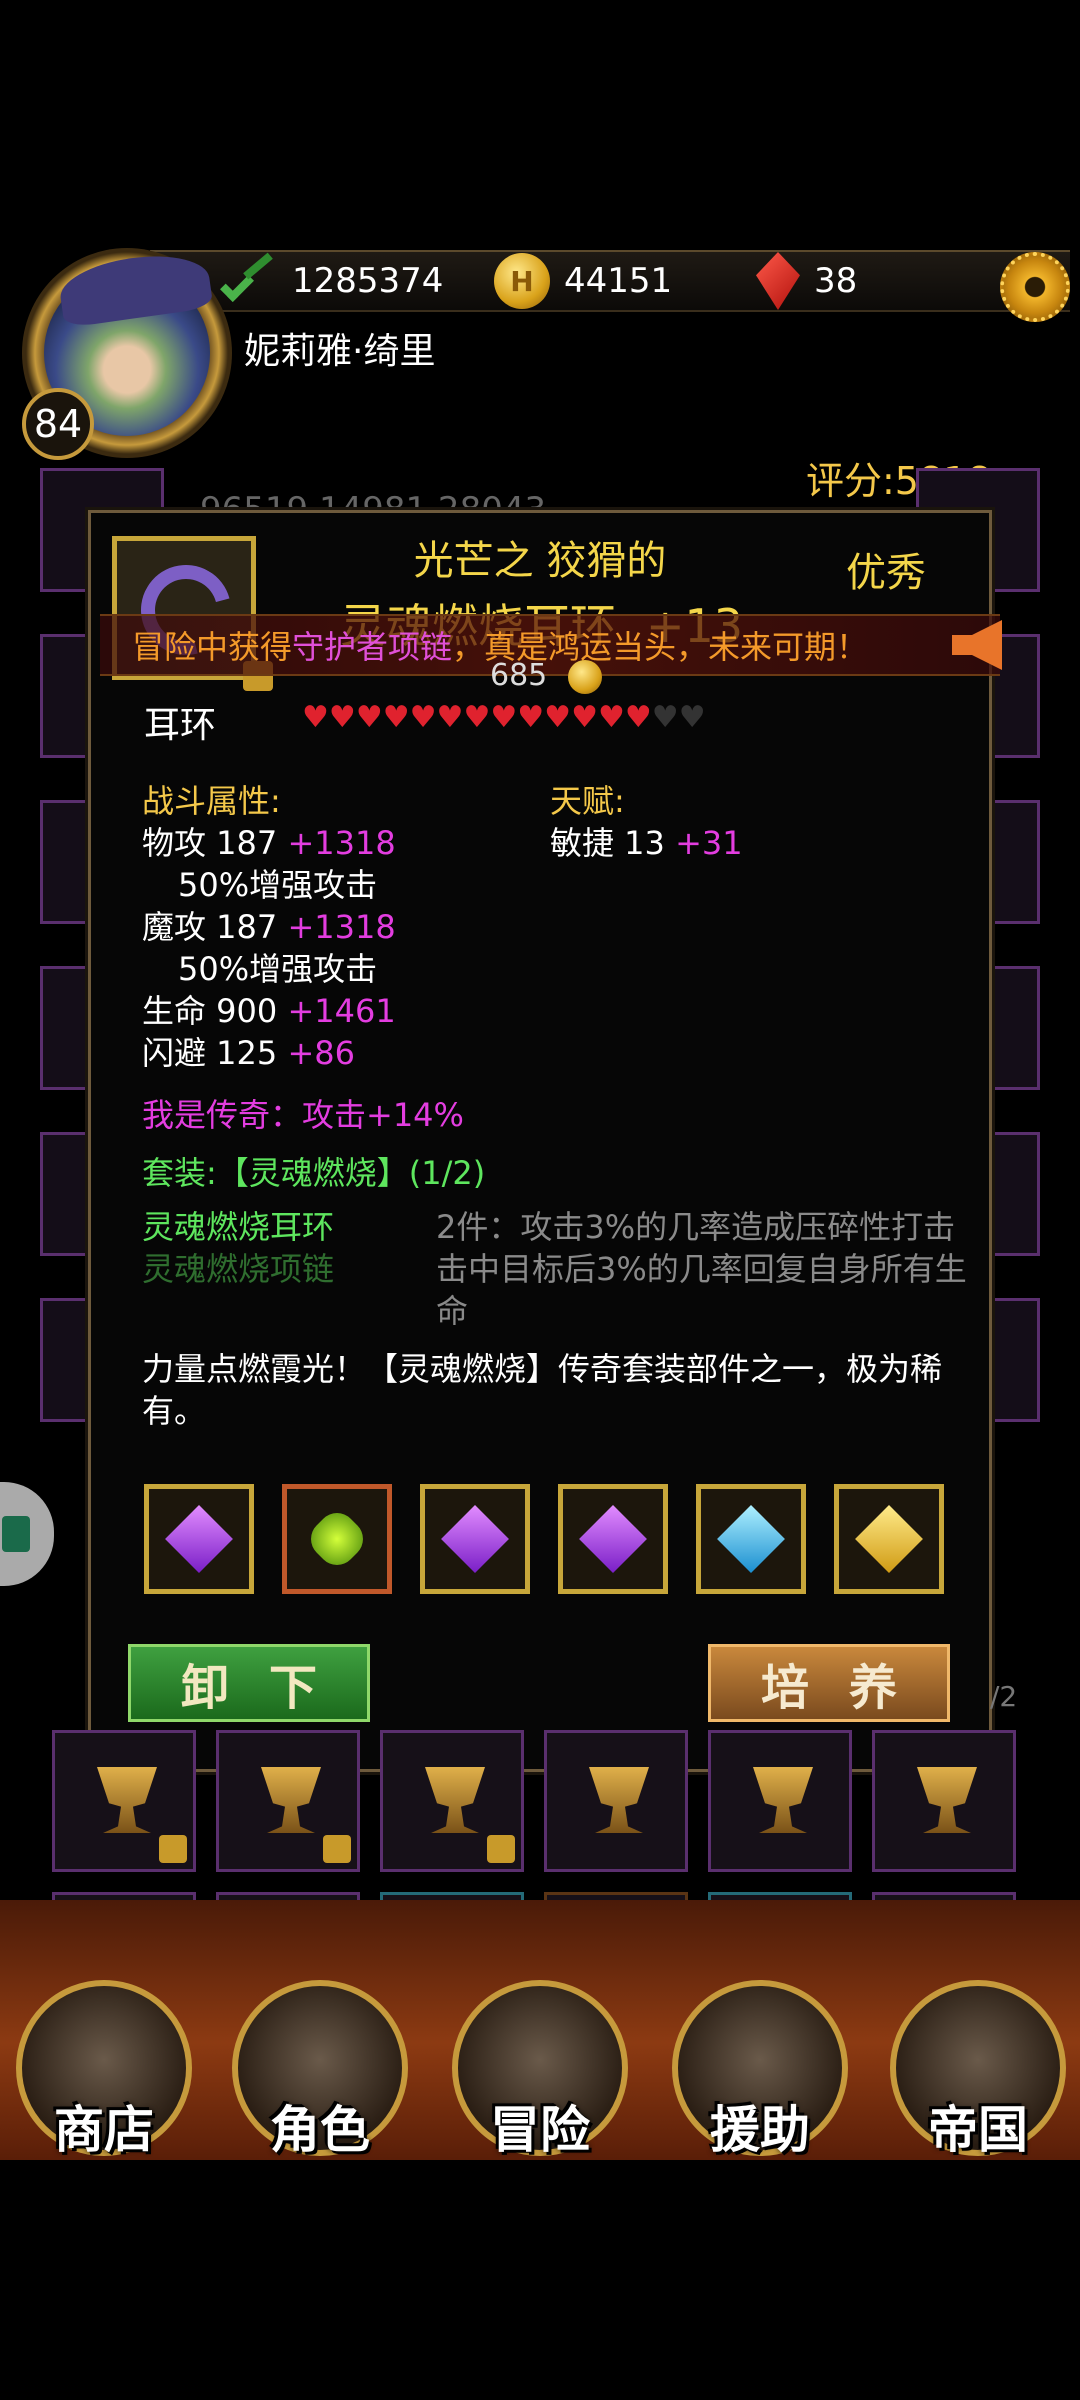  What do you see at coordinates (211, 801) in the screenshot?
I see `combat-title: 战斗属性:` at bounding box center [211, 801].